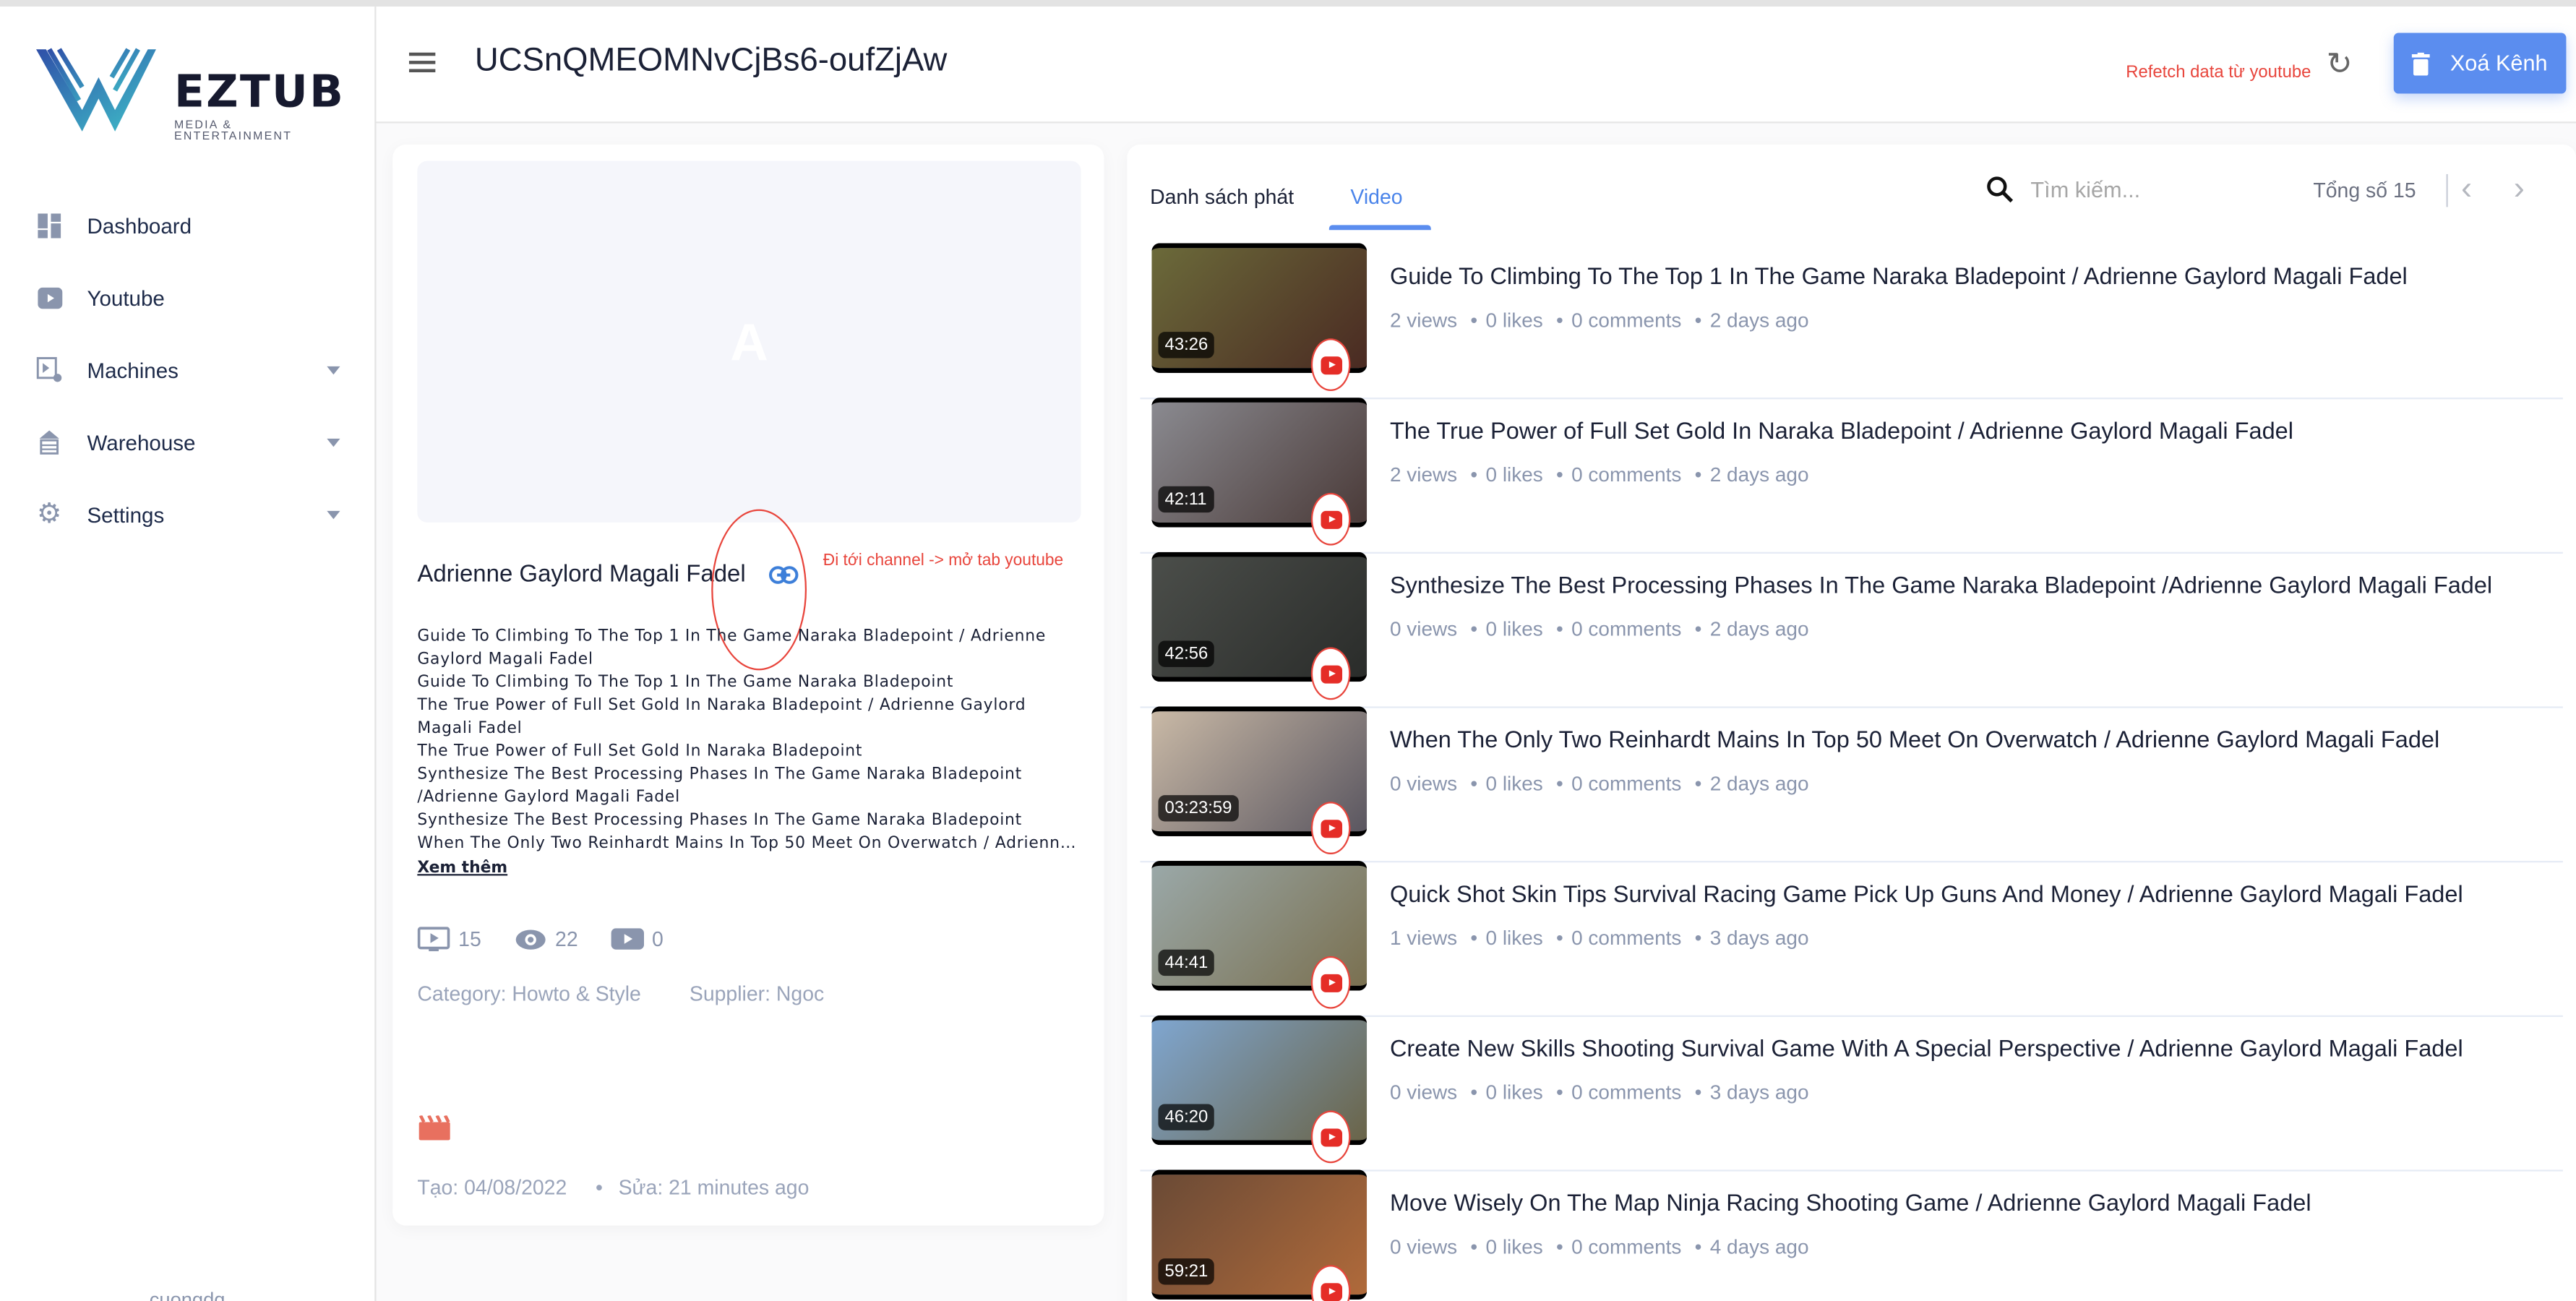 This screenshot has width=2576, height=1301. What do you see at coordinates (1187, 962) in the screenshot?
I see `video-duration: 44:41` at bounding box center [1187, 962].